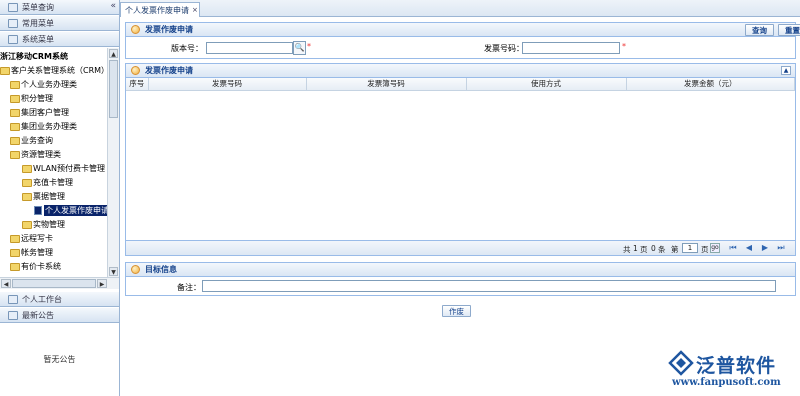  I want to click on tree-item: 集团客户管理, so click(39, 112).